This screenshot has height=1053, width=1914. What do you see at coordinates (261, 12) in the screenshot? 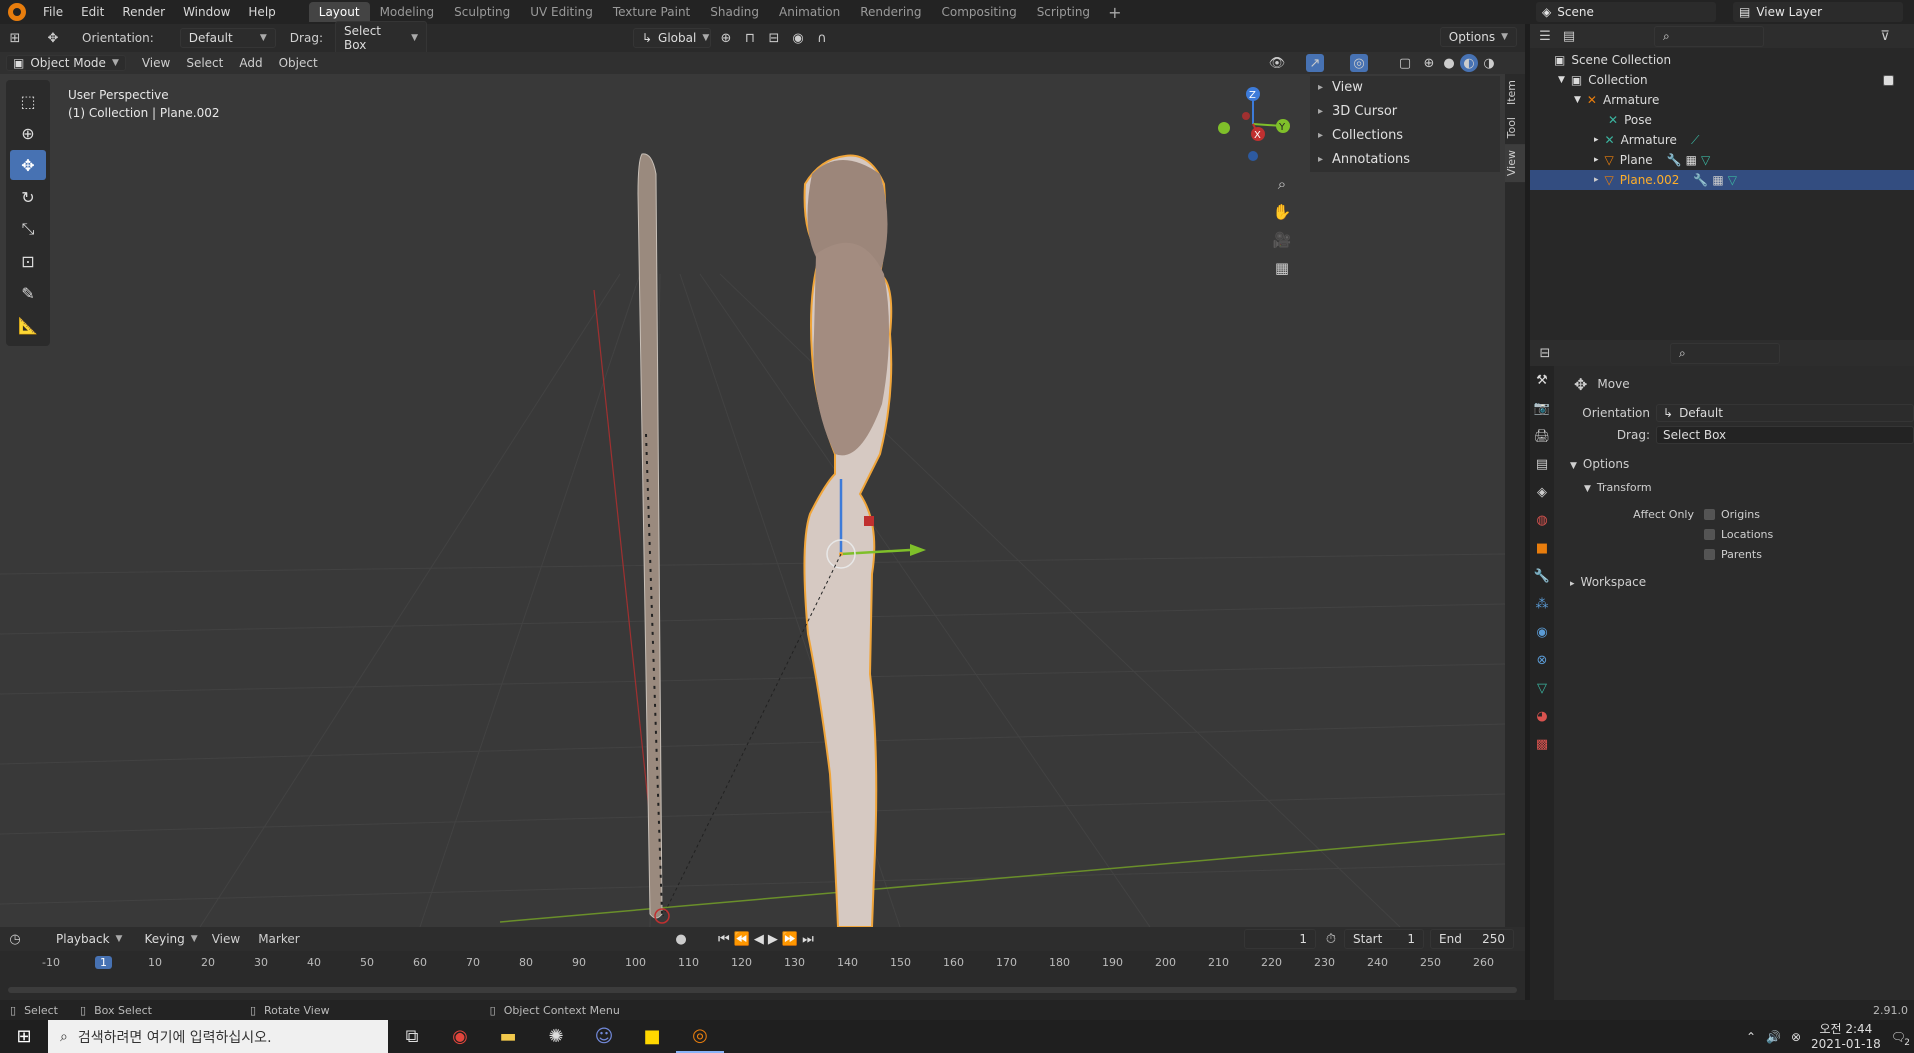
I see `menu-help: Help` at bounding box center [261, 12].